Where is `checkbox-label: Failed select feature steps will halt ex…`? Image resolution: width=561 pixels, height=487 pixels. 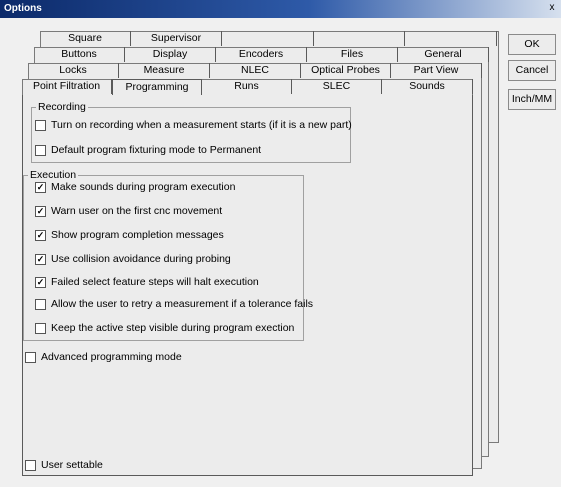 checkbox-label: Failed select feature steps will halt ex… is located at coordinates (155, 282).